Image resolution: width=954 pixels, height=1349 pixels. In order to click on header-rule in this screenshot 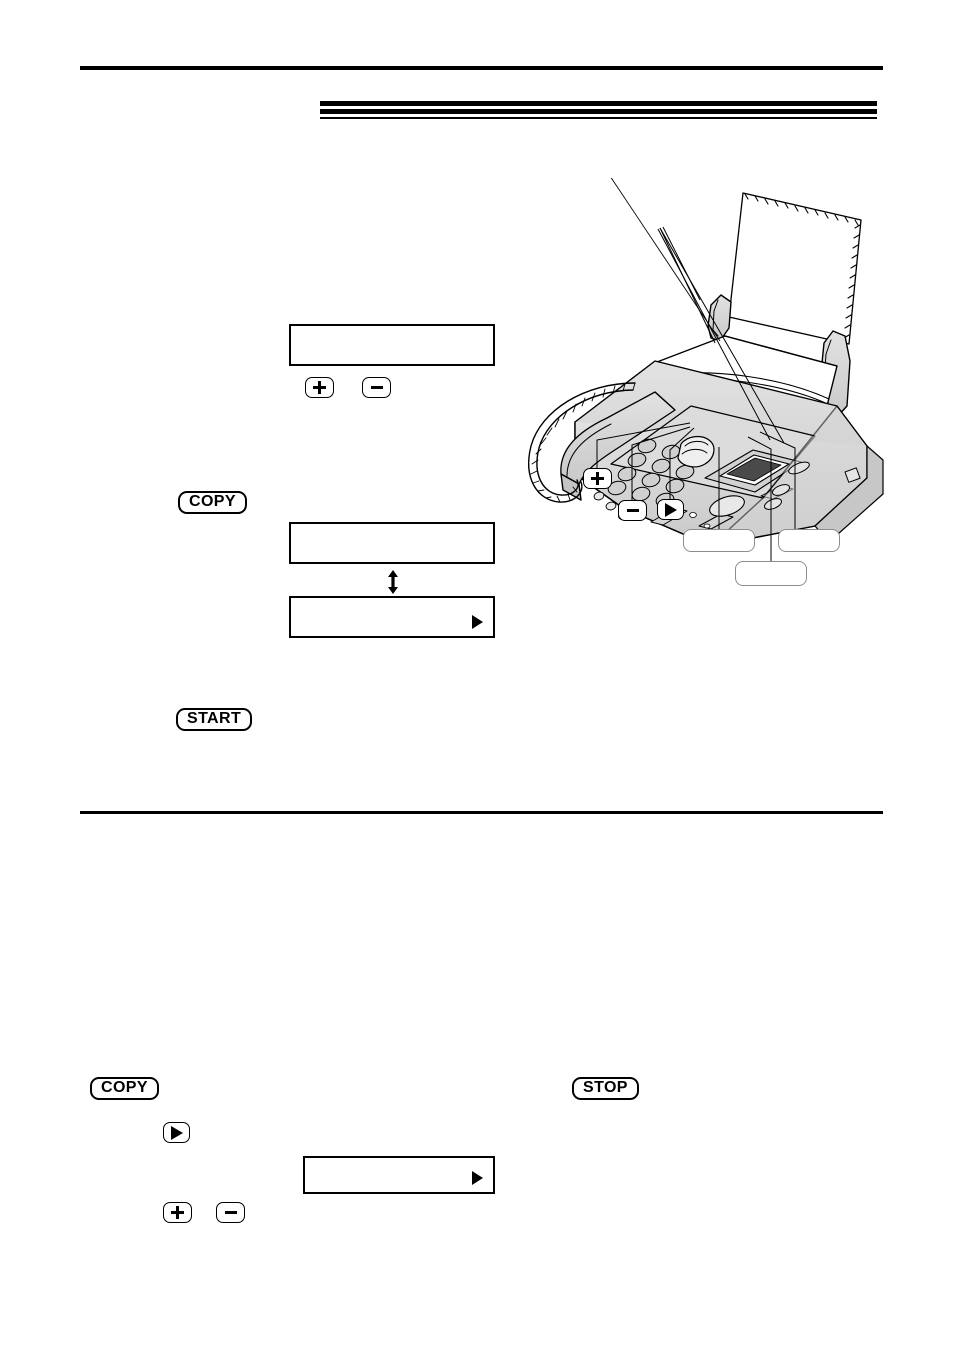, I will do `click(481, 68)`.